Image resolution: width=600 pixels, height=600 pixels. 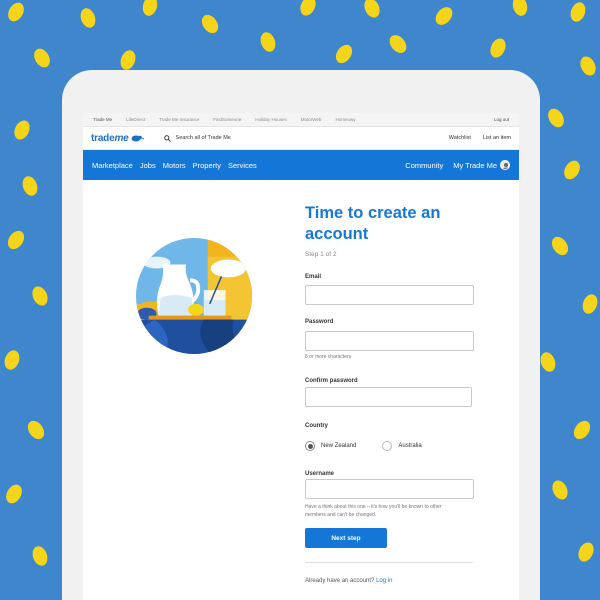 I want to click on username-field, so click(x=389, y=489).